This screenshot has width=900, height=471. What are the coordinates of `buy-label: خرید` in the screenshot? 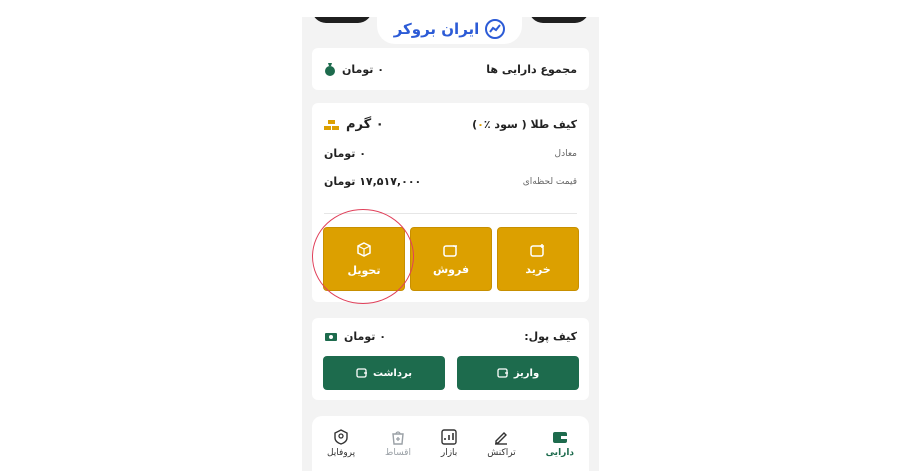 It's located at (538, 269).